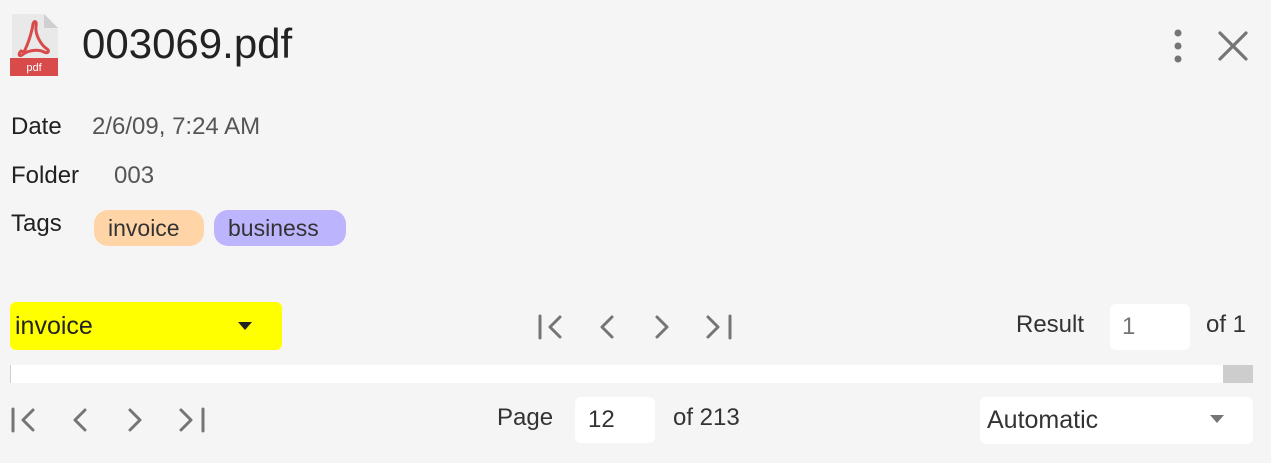  I want to click on previous-result-icon, so click(607, 327).